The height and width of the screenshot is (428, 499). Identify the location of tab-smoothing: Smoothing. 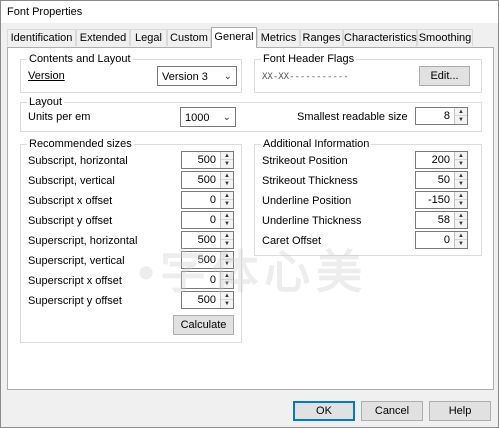
(445, 37).